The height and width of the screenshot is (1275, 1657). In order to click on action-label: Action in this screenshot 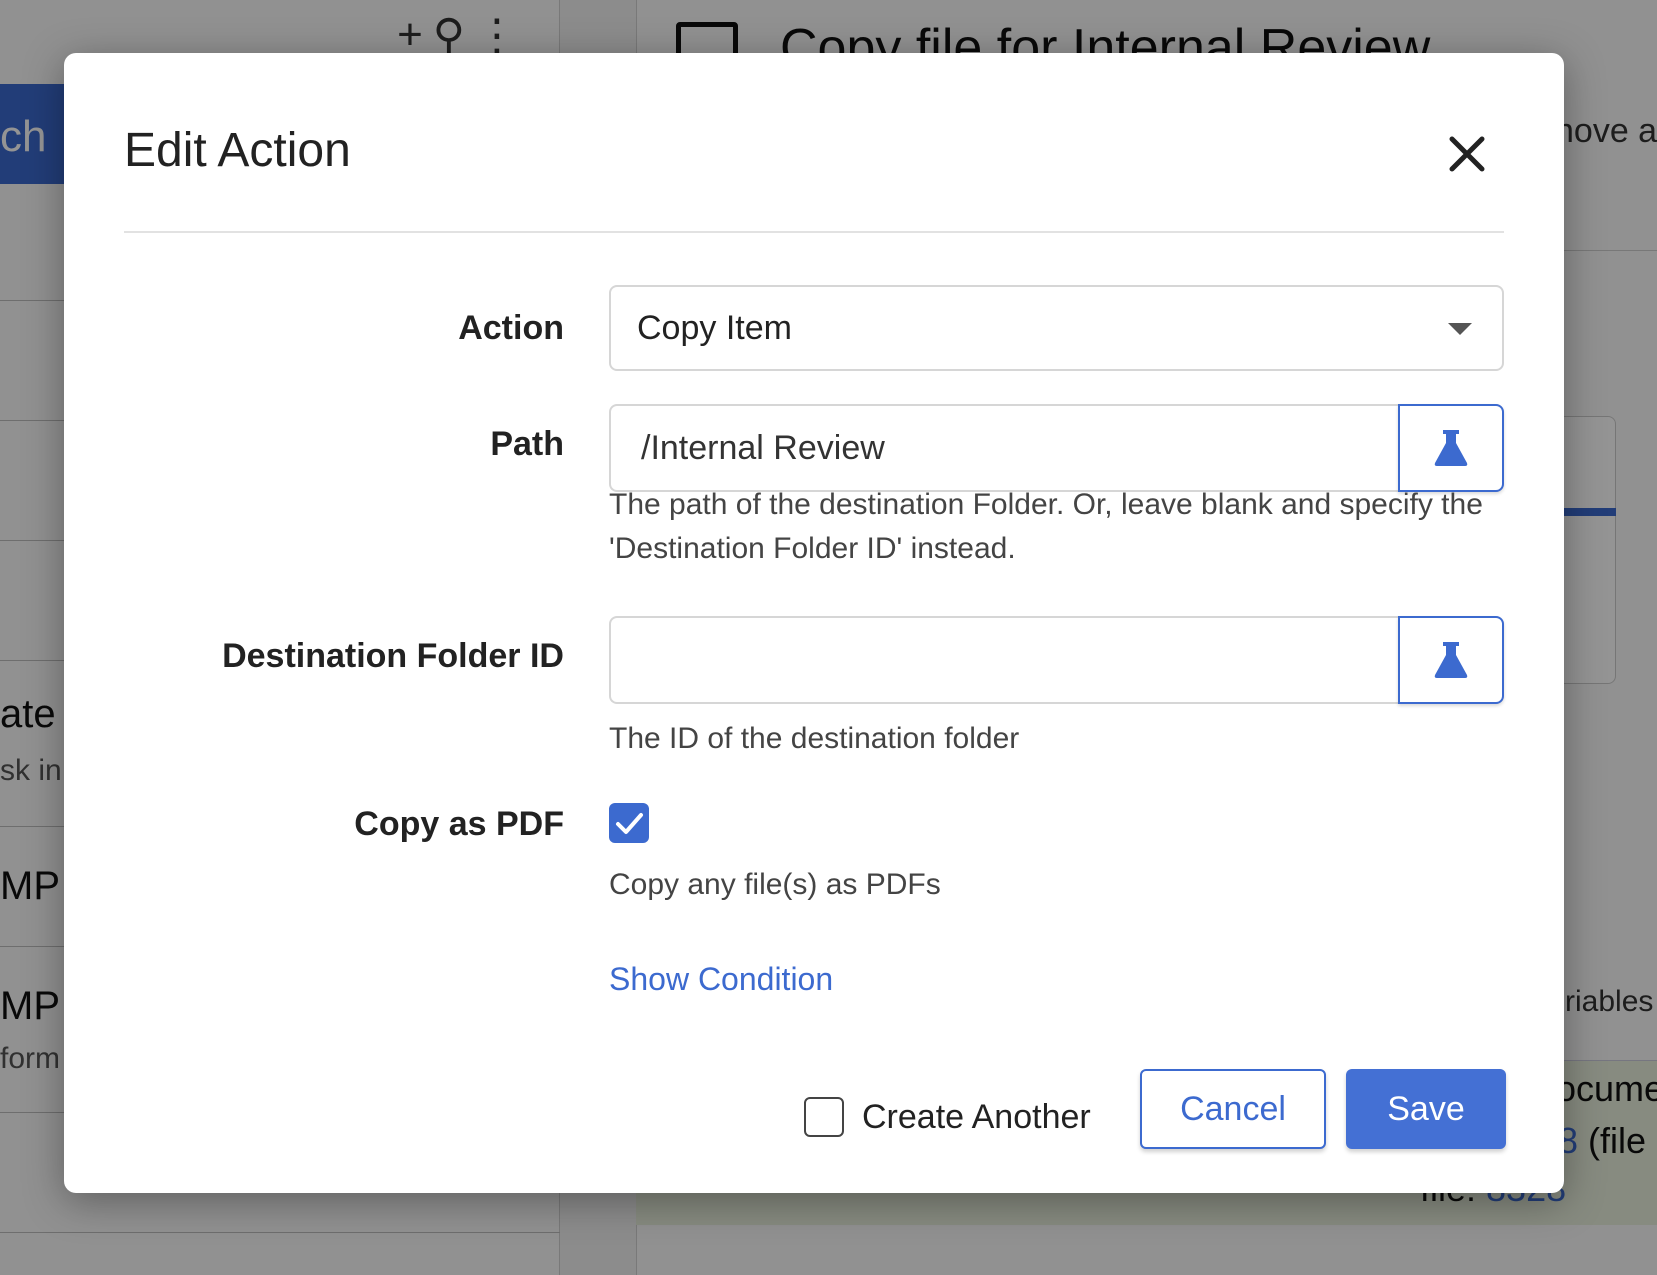, I will do `click(511, 328)`.